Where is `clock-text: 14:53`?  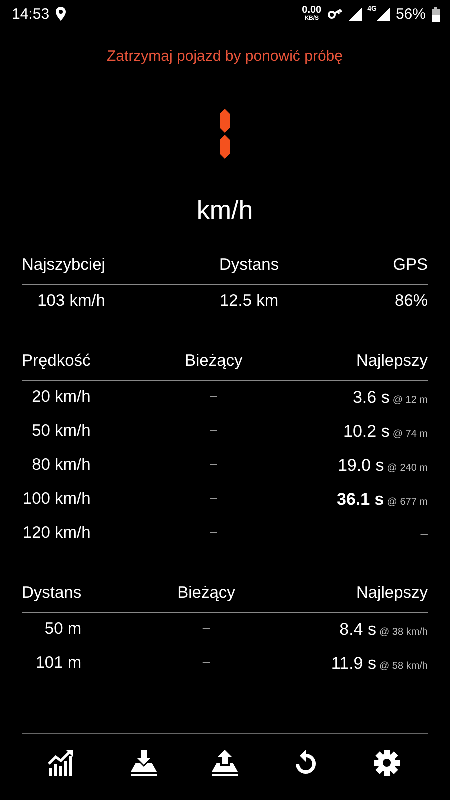 clock-text: 14:53 is located at coordinates (31, 14).